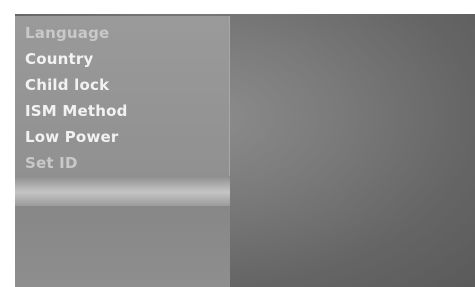 Image resolution: width=475 pixels, height=287 pixels. I want to click on menu-item-low-power: Low Power, so click(71, 137).